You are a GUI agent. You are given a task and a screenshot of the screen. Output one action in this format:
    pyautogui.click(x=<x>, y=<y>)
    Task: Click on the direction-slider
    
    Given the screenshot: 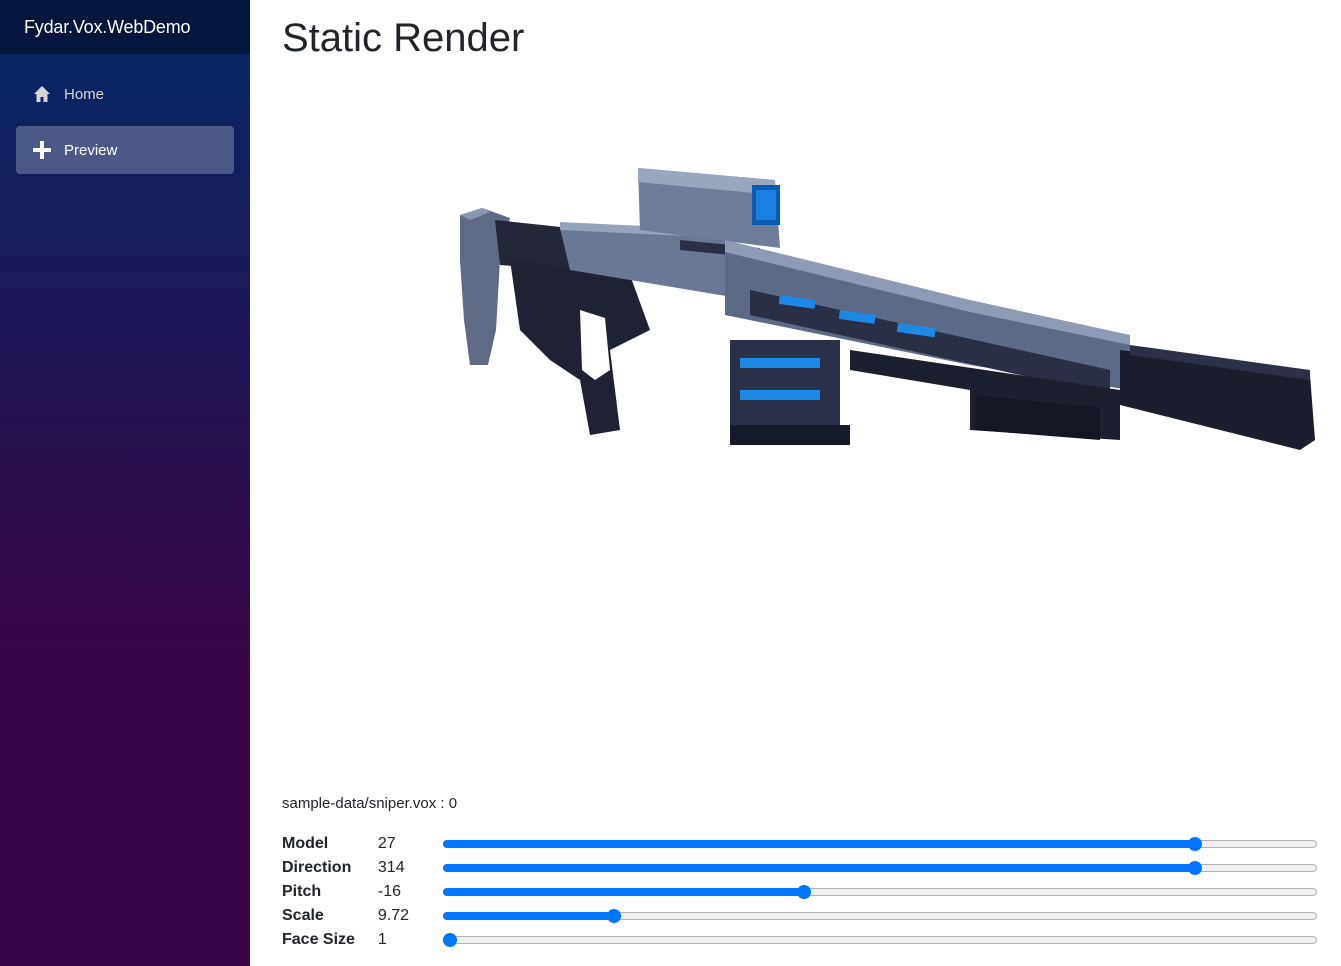 What is the action you would take?
    pyautogui.click(x=879, y=868)
    